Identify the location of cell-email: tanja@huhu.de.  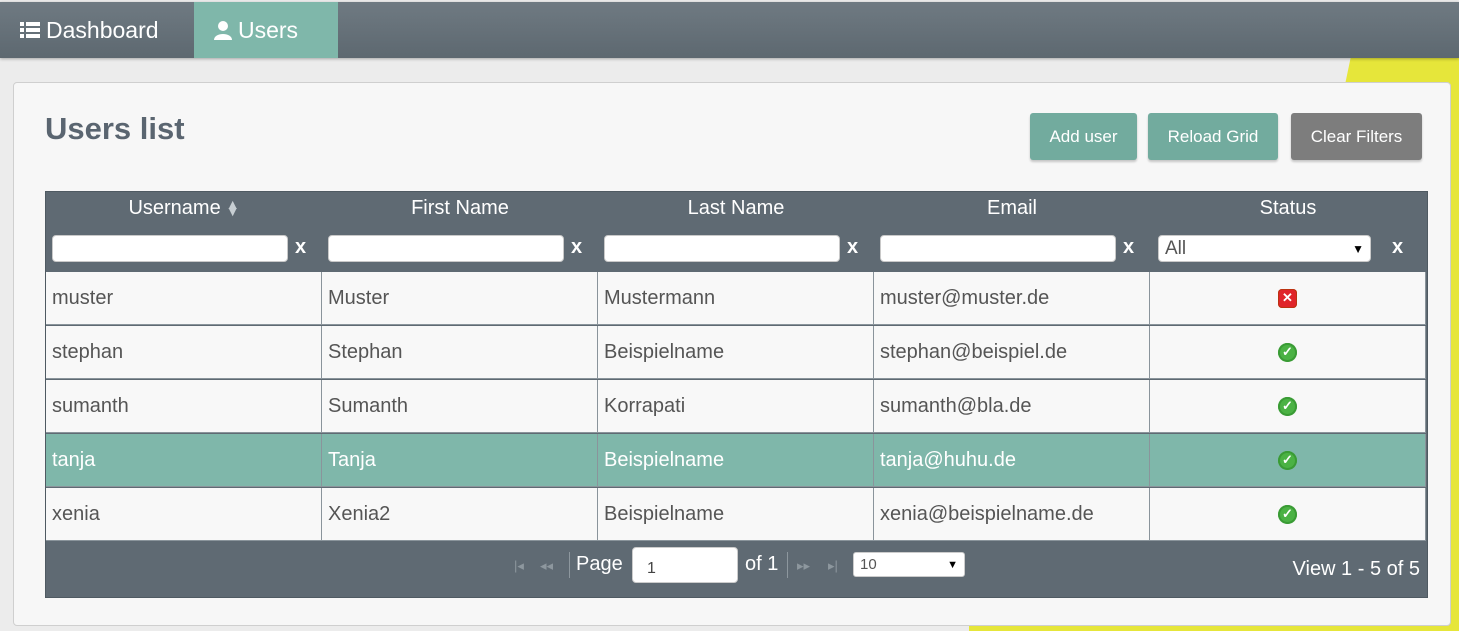
(1012, 460).